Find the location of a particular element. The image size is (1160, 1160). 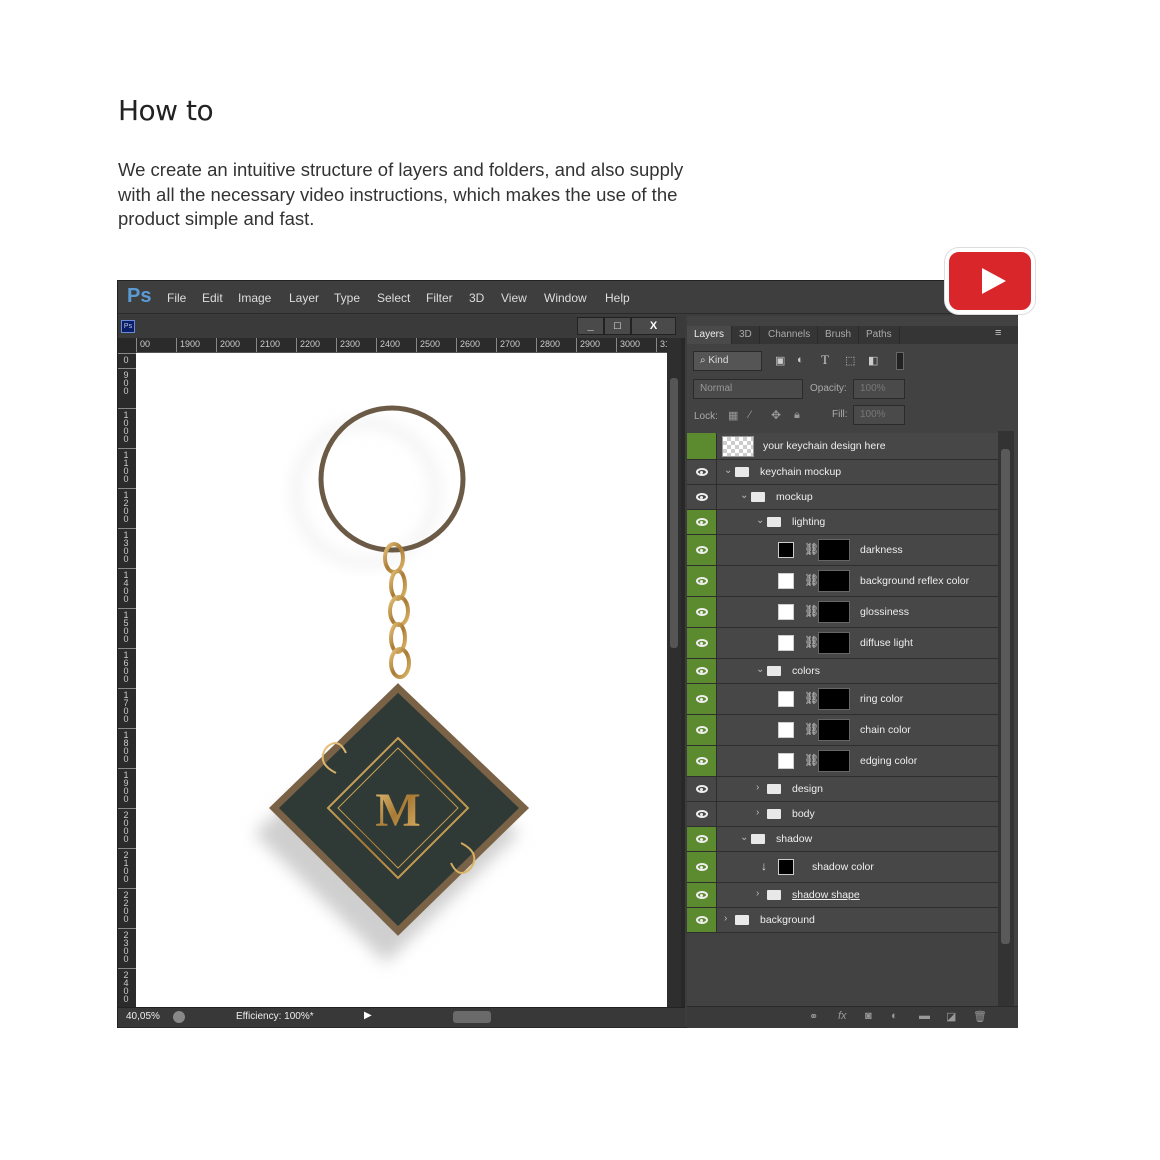

lock-position-icon: ✥ is located at coordinates (776, 415).